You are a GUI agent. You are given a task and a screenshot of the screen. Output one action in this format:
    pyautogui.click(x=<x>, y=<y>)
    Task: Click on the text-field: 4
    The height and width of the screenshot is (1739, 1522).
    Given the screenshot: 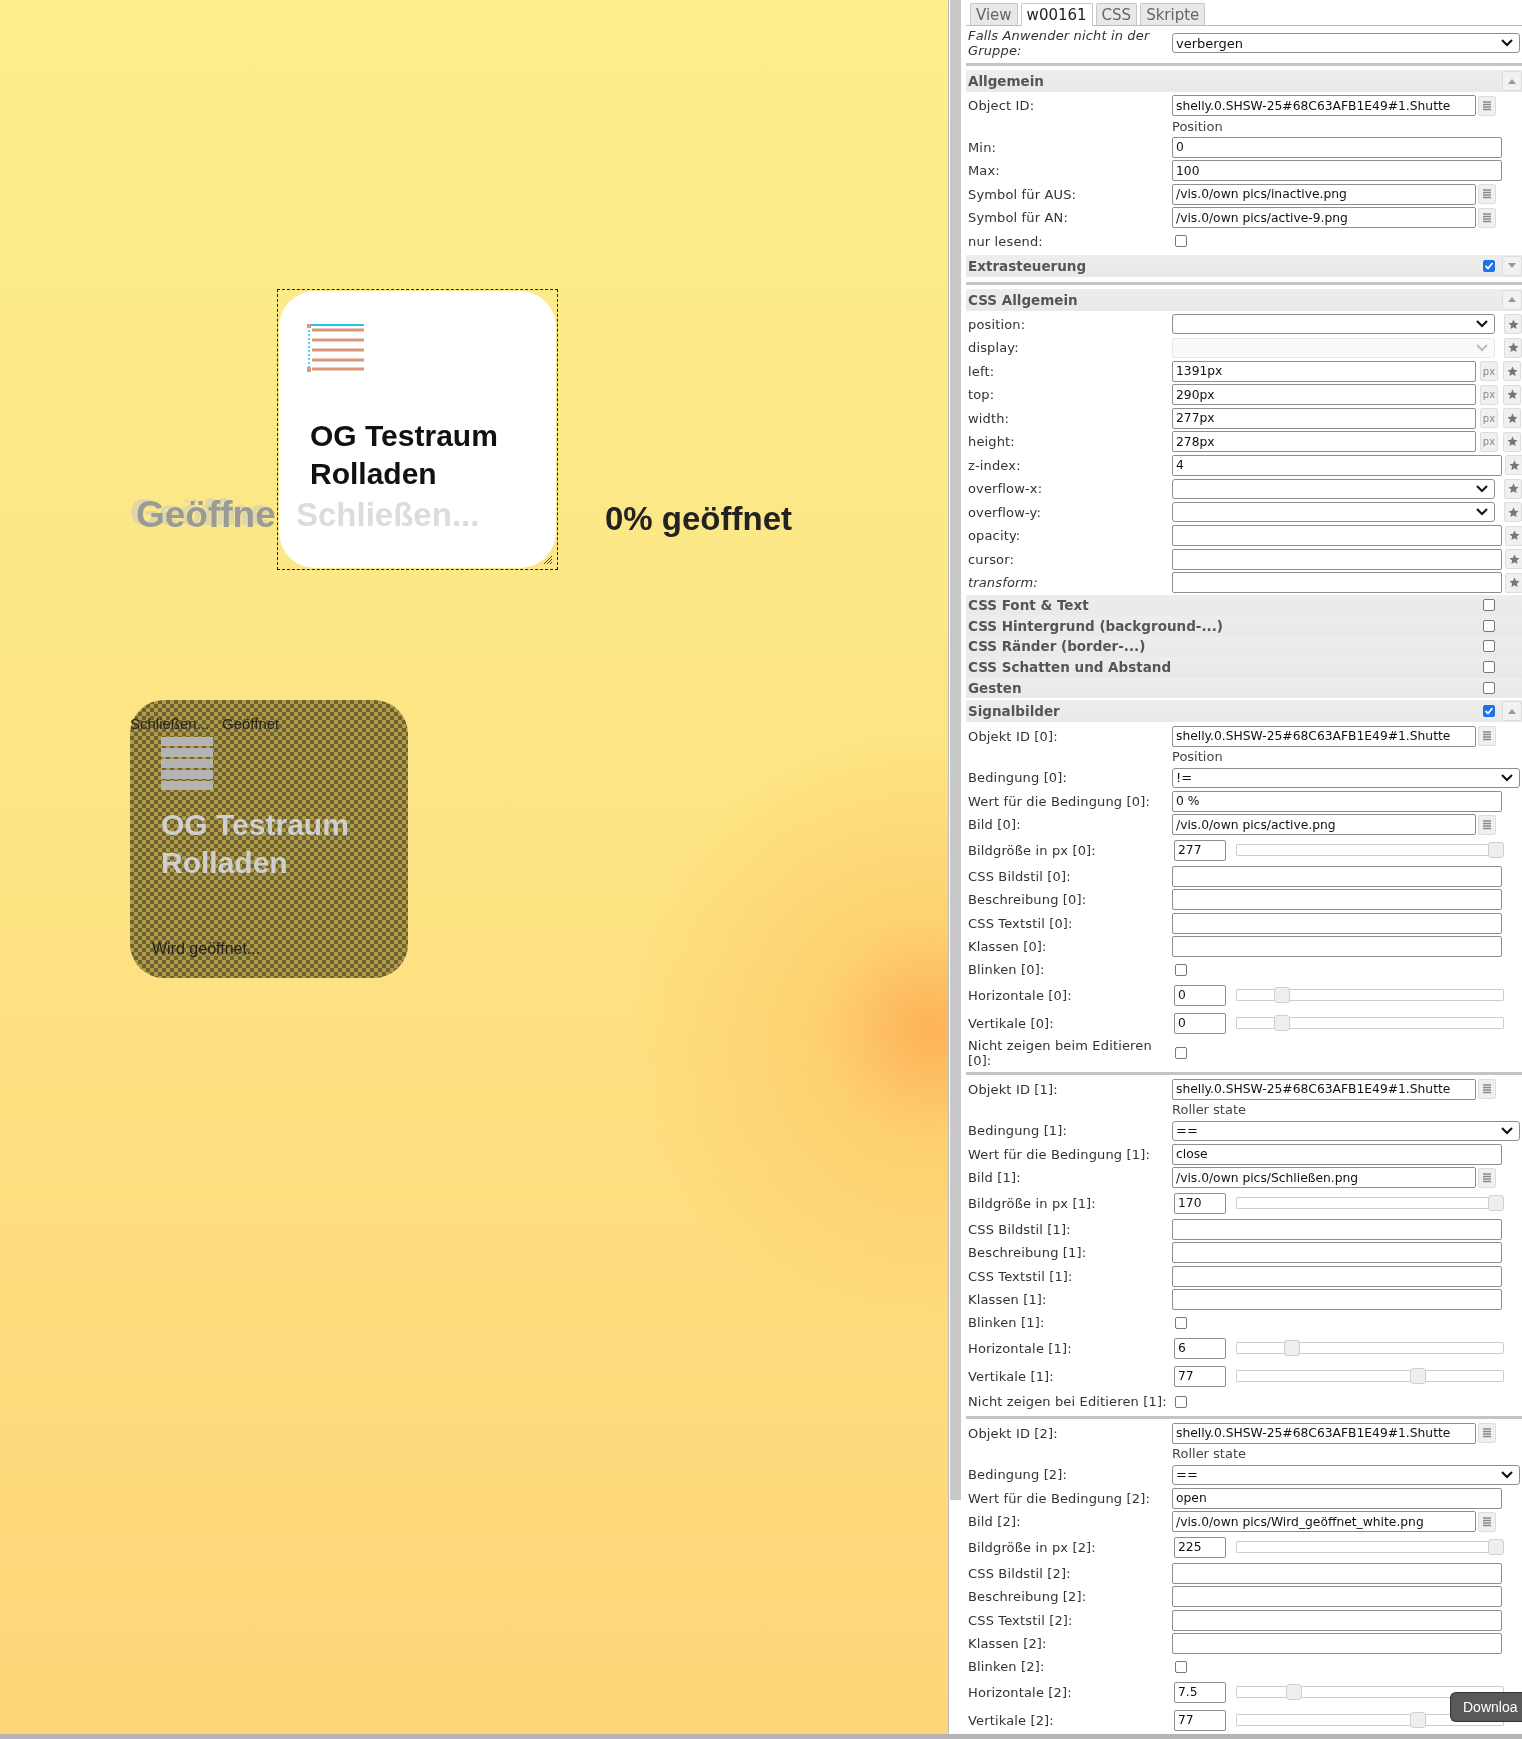 What is the action you would take?
    pyautogui.click(x=1337, y=465)
    